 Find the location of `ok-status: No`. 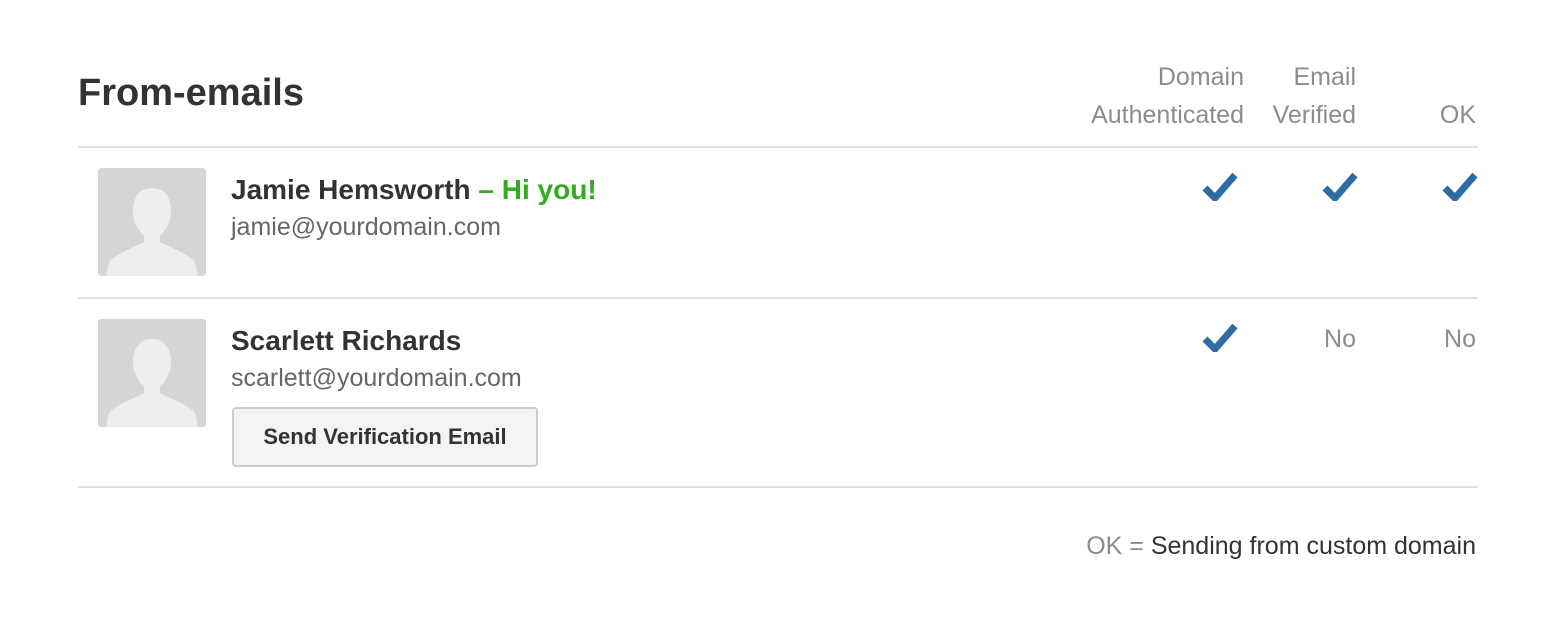

ok-status: No is located at coordinates (1460, 339).